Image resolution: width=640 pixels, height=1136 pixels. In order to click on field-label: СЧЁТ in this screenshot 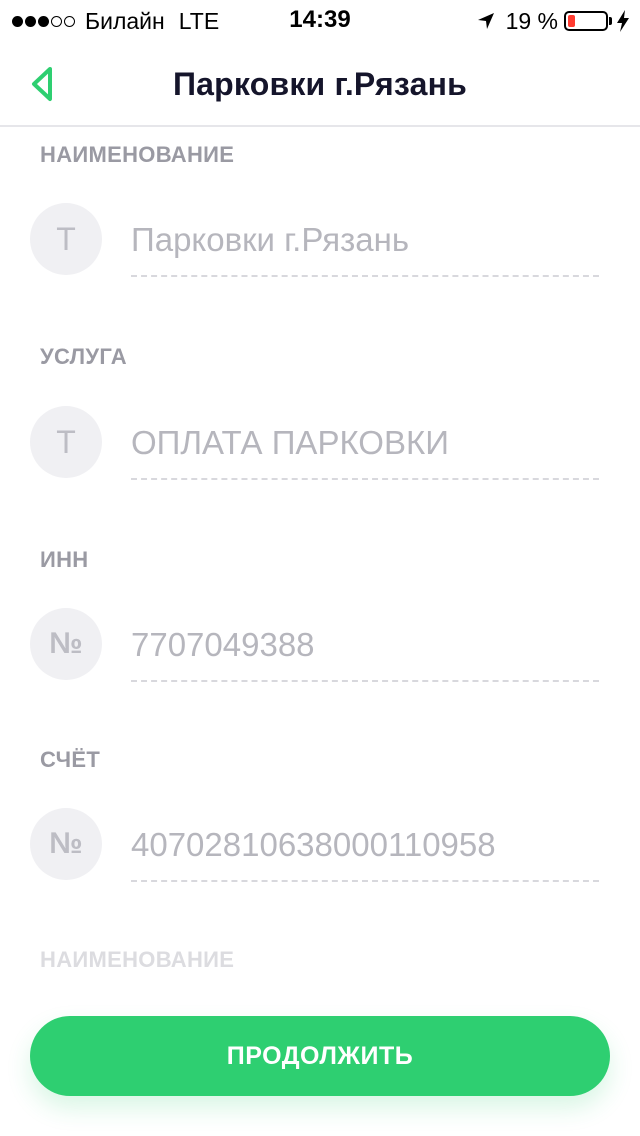, I will do `click(70, 759)`.